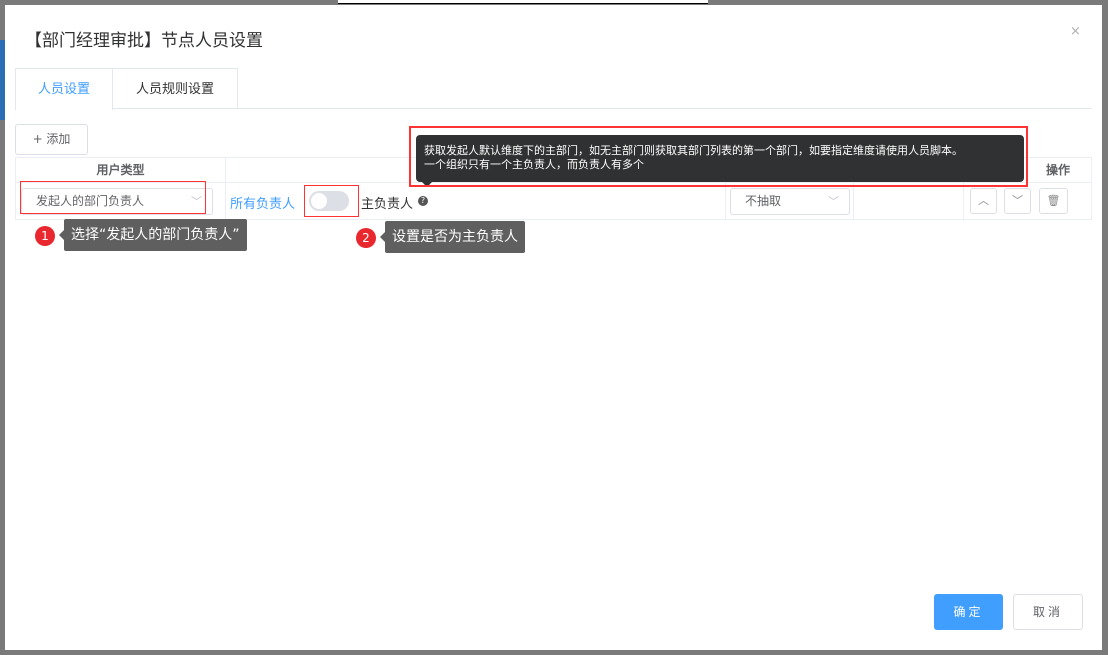 This screenshot has width=1108, height=655. Describe the element at coordinates (144, 41) in the screenshot. I see `dialog-title: 【部门经理审批】节点人员设置` at that location.